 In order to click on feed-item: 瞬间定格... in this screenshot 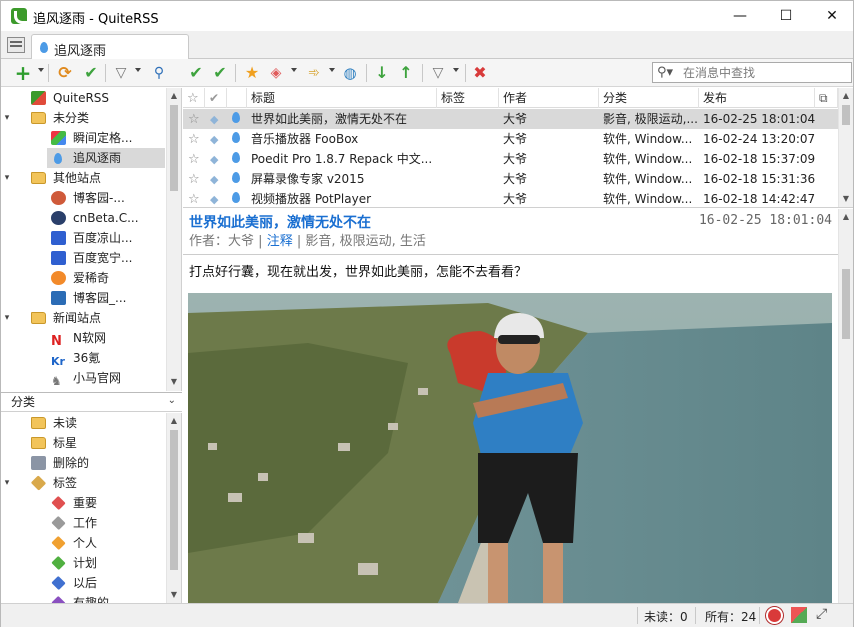, I will do `click(84, 138)`.